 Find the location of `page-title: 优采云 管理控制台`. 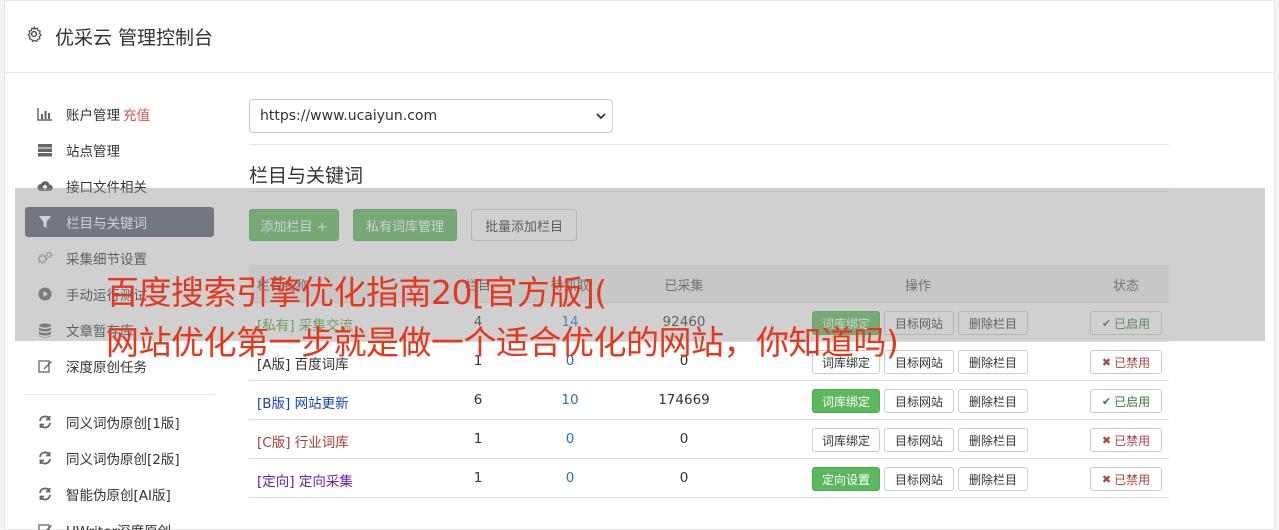

page-title: 优采云 管理控制台 is located at coordinates (134, 38).